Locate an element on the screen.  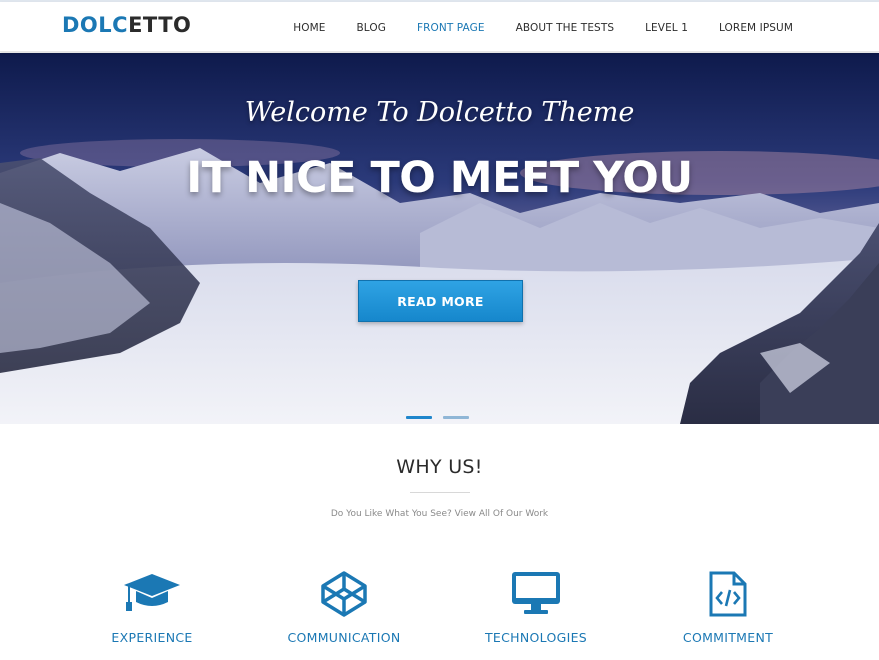
title-divider is located at coordinates (440, 492).